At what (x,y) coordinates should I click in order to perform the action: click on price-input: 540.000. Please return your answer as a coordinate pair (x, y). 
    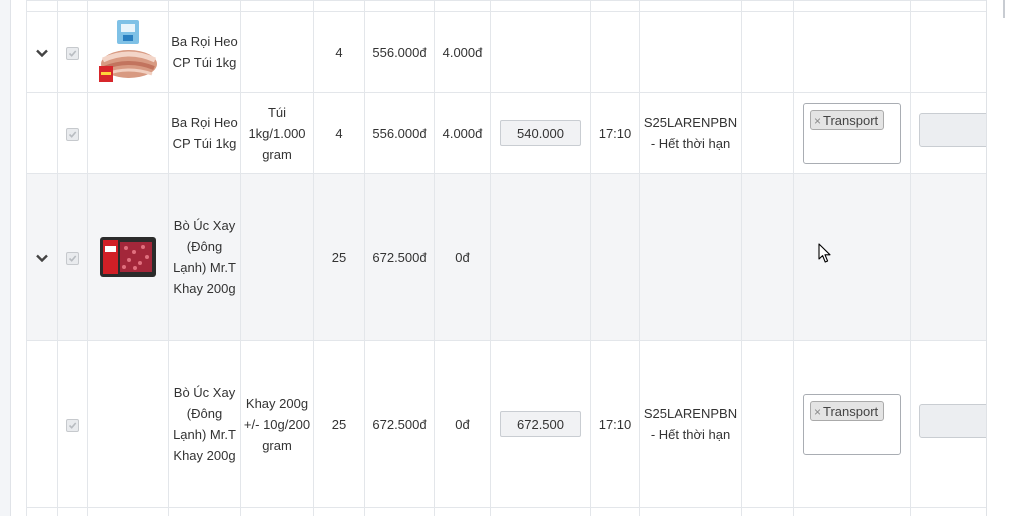
    Looking at the image, I should click on (540, 133).